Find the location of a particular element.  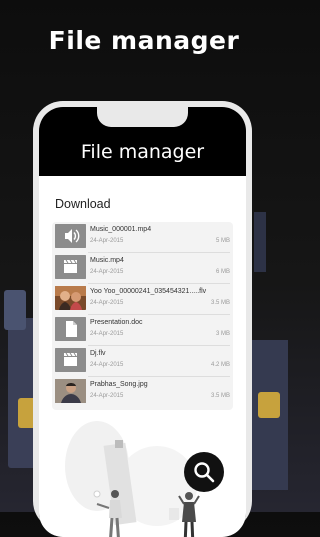

app-title: File manager is located at coordinates (142, 152).